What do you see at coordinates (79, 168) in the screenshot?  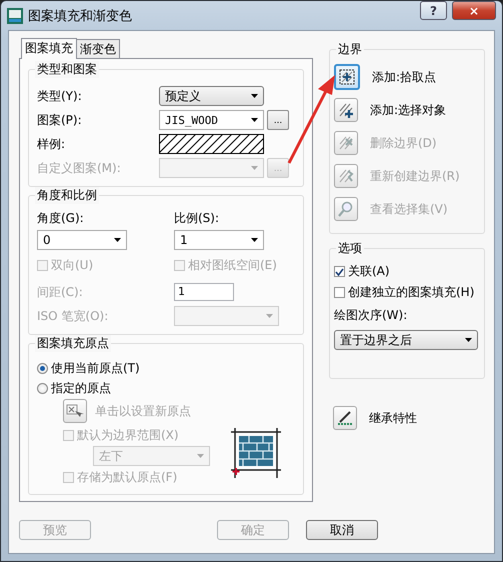 I see `field-label: 自定义图案(M):` at bounding box center [79, 168].